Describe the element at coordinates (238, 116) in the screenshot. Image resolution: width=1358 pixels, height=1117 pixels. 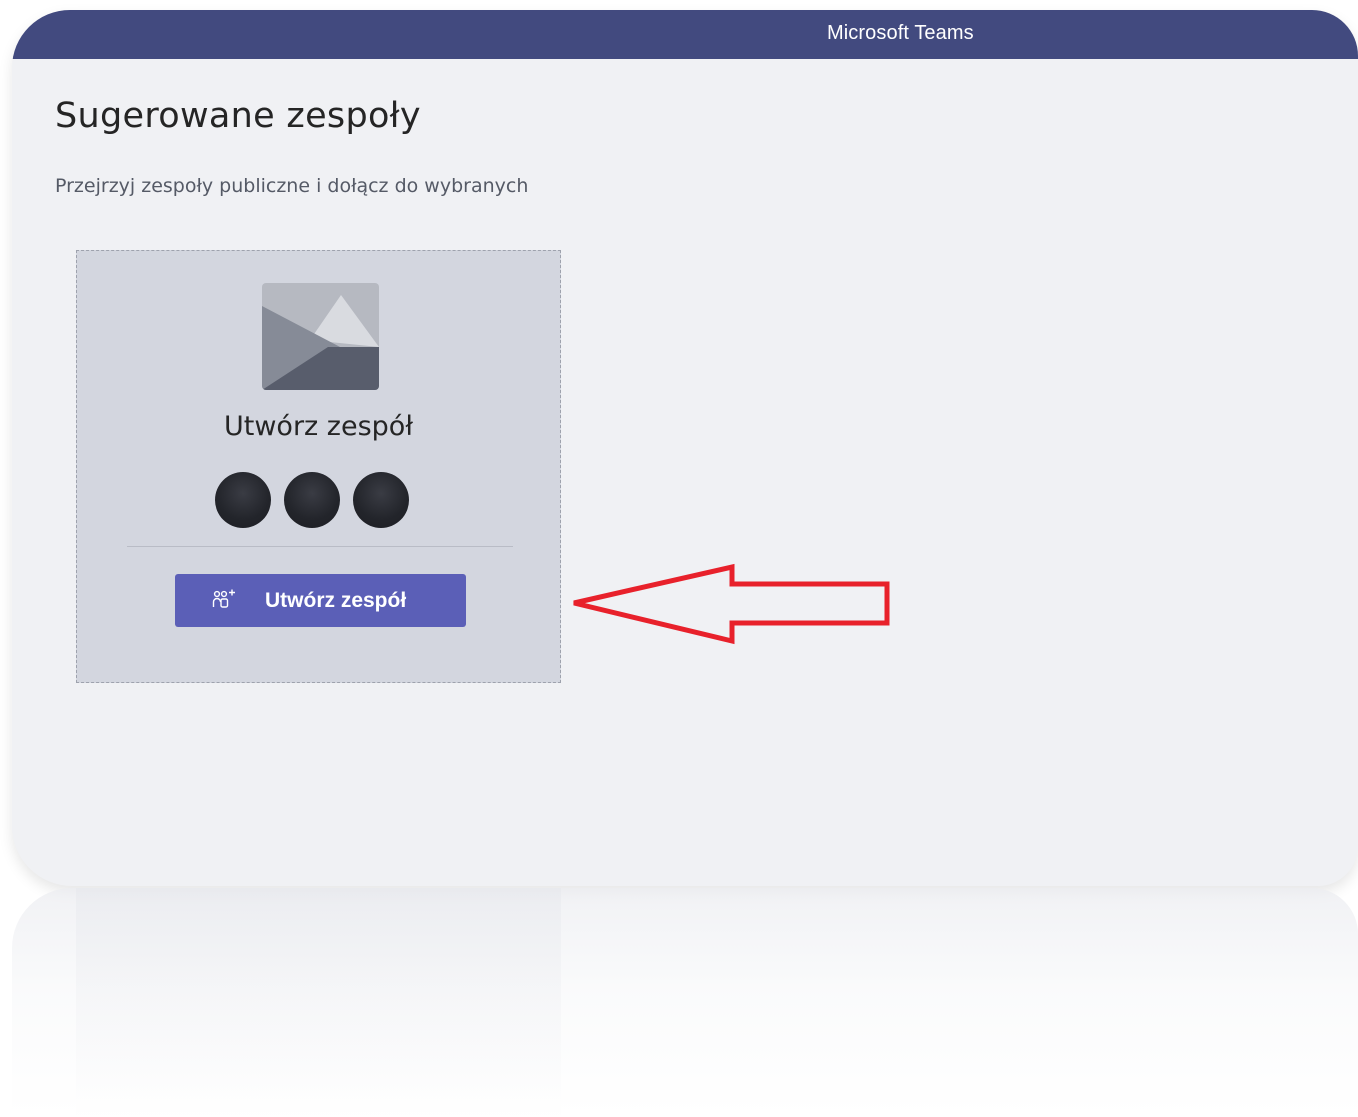
I see `page-title: Sugerowane zespoły` at that location.